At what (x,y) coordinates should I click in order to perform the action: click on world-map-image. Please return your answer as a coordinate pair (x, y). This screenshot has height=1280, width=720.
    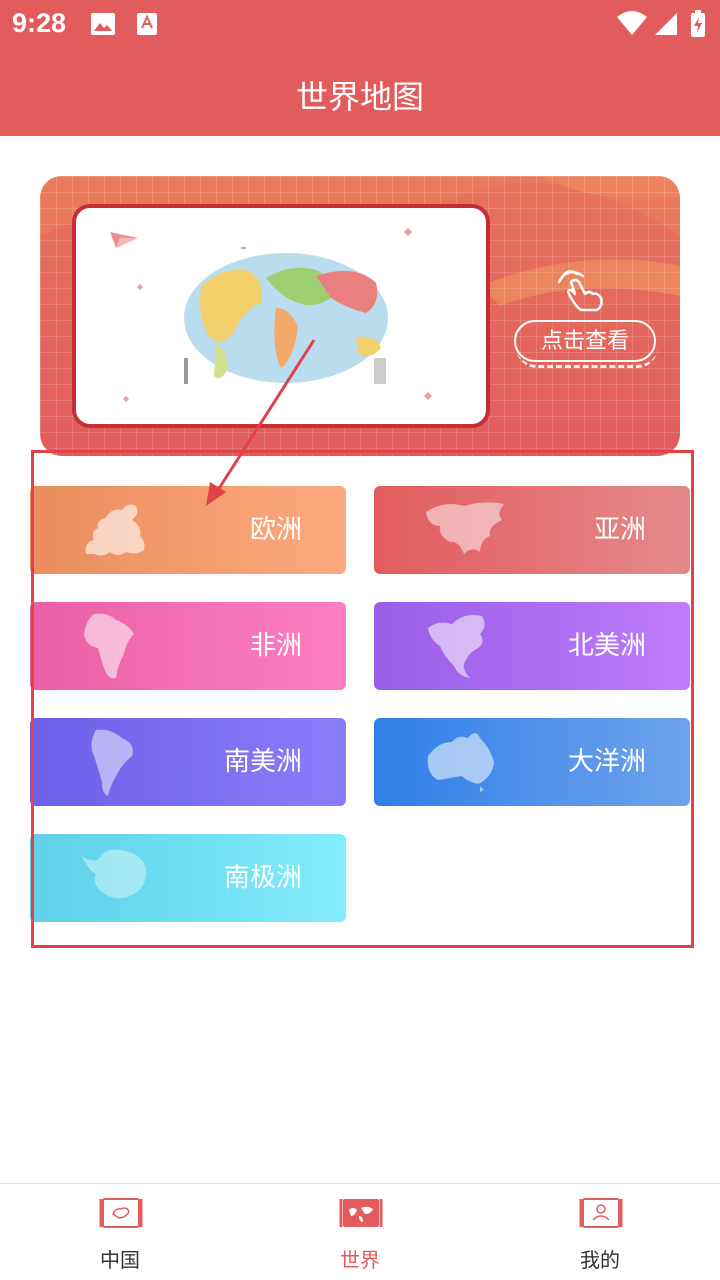
    Looking at the image, I should click on (271, 315).